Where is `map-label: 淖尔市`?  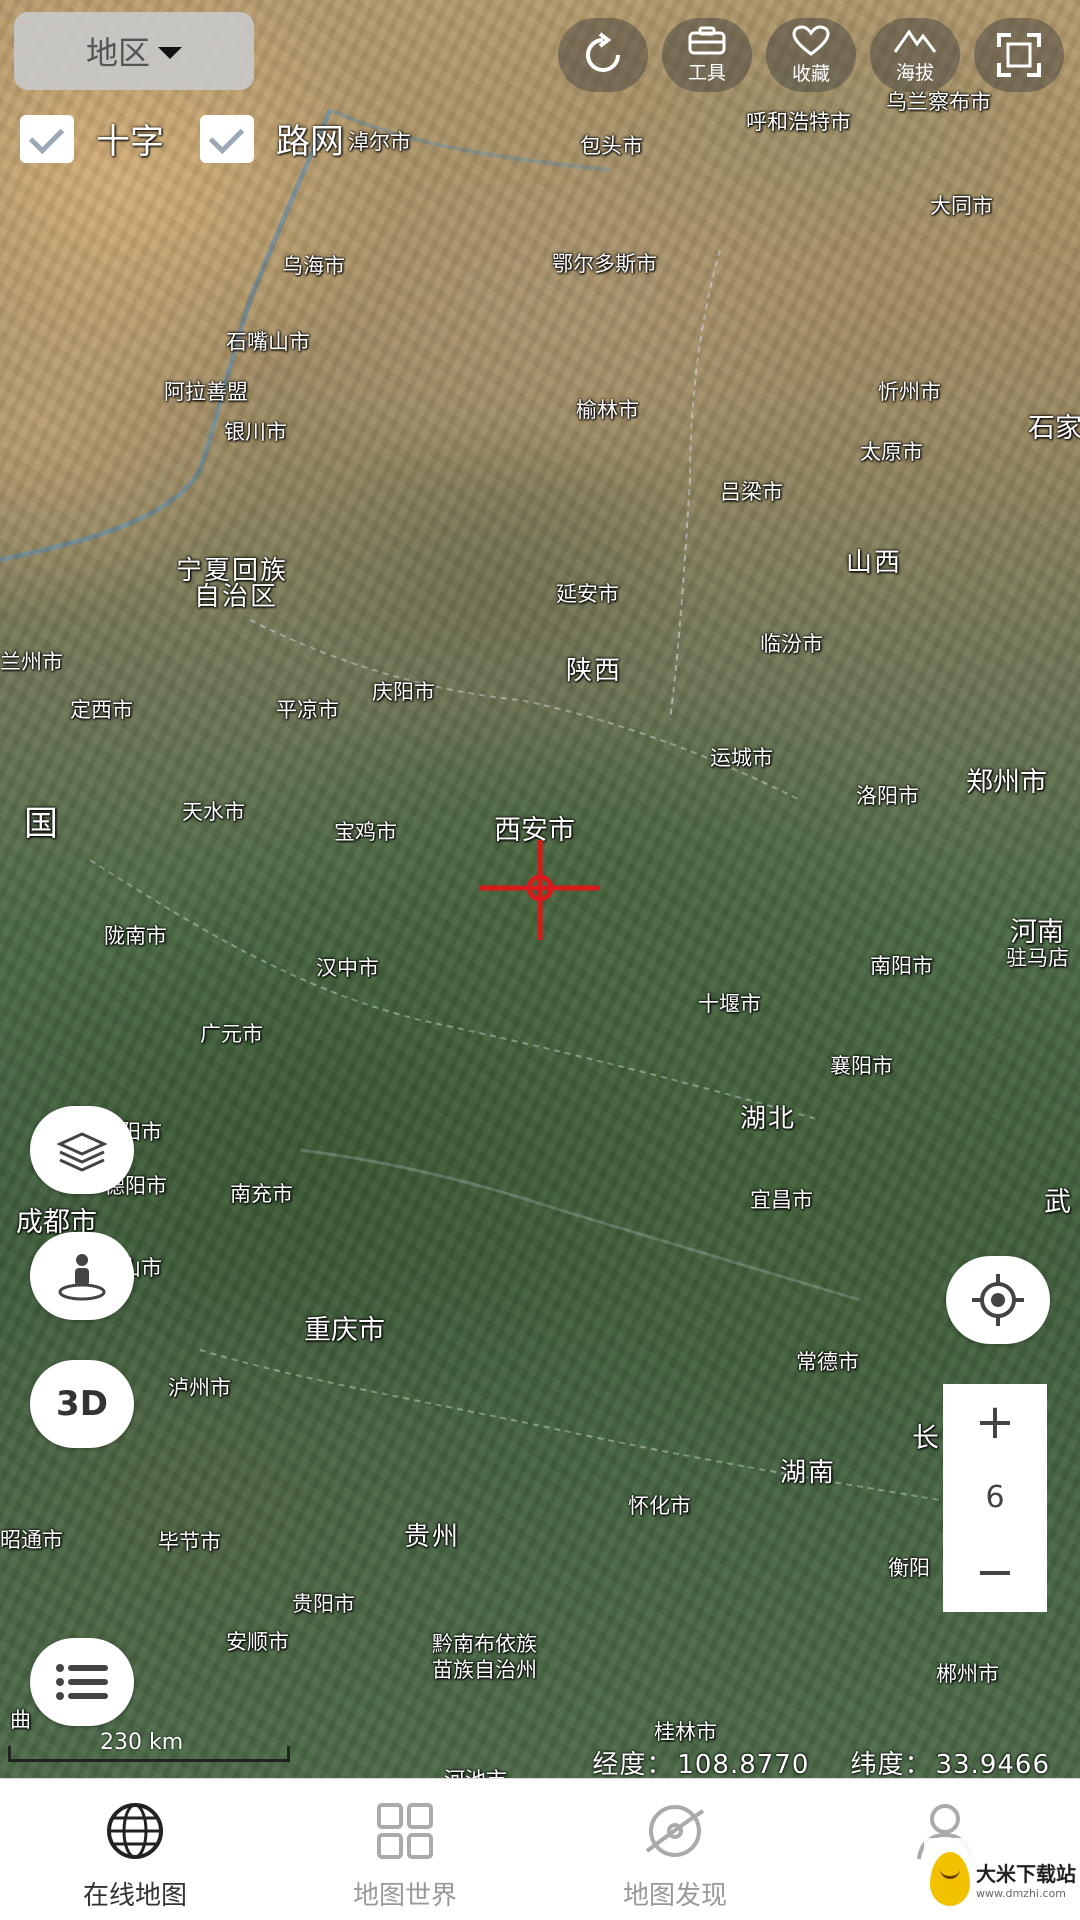 map-label: 淖尔市 is located at coordinates (379, 142).